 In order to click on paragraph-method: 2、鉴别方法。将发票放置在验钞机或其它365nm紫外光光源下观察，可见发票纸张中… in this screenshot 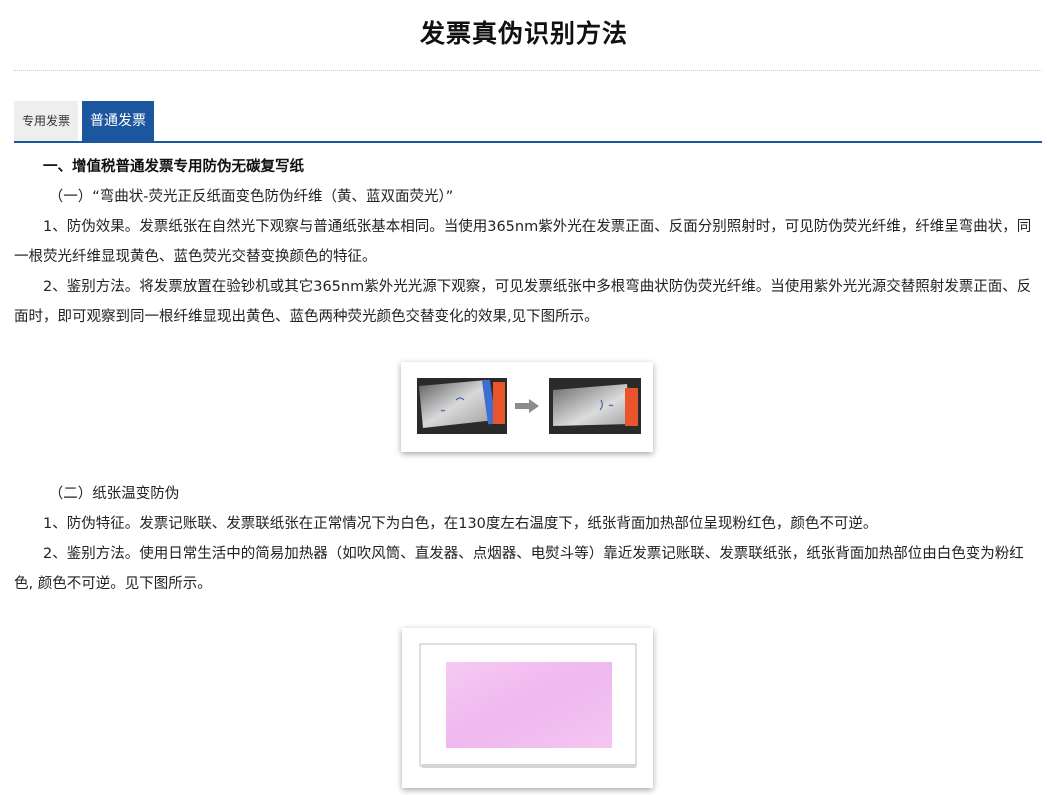, I will do `click(523, 302)`.